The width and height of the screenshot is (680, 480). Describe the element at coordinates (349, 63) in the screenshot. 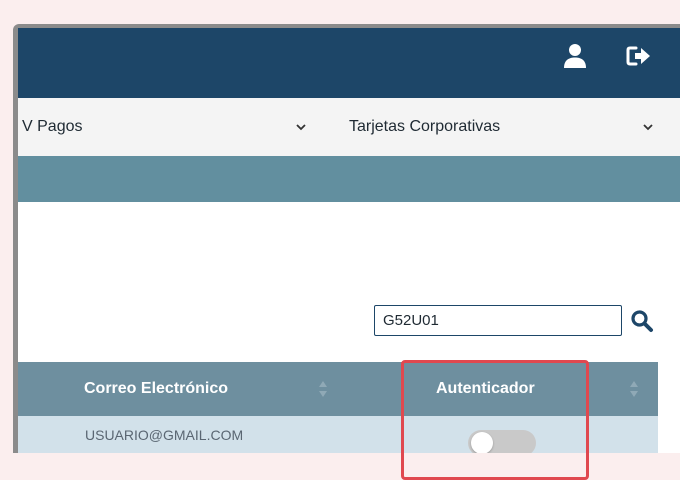

I see `top-header` at that location.